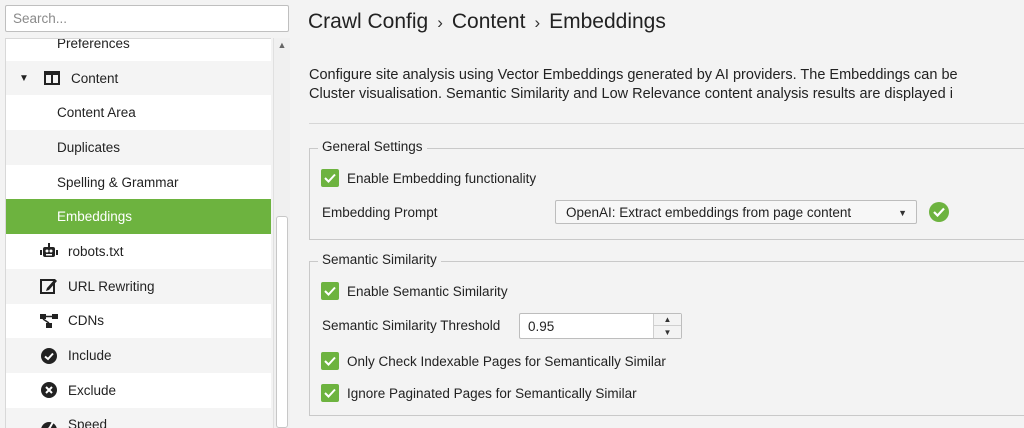  What do you see at coordinates (667, 332) in the screenshot?
I see `spin-down-icon: ▼` at bounding box center [667, 332].